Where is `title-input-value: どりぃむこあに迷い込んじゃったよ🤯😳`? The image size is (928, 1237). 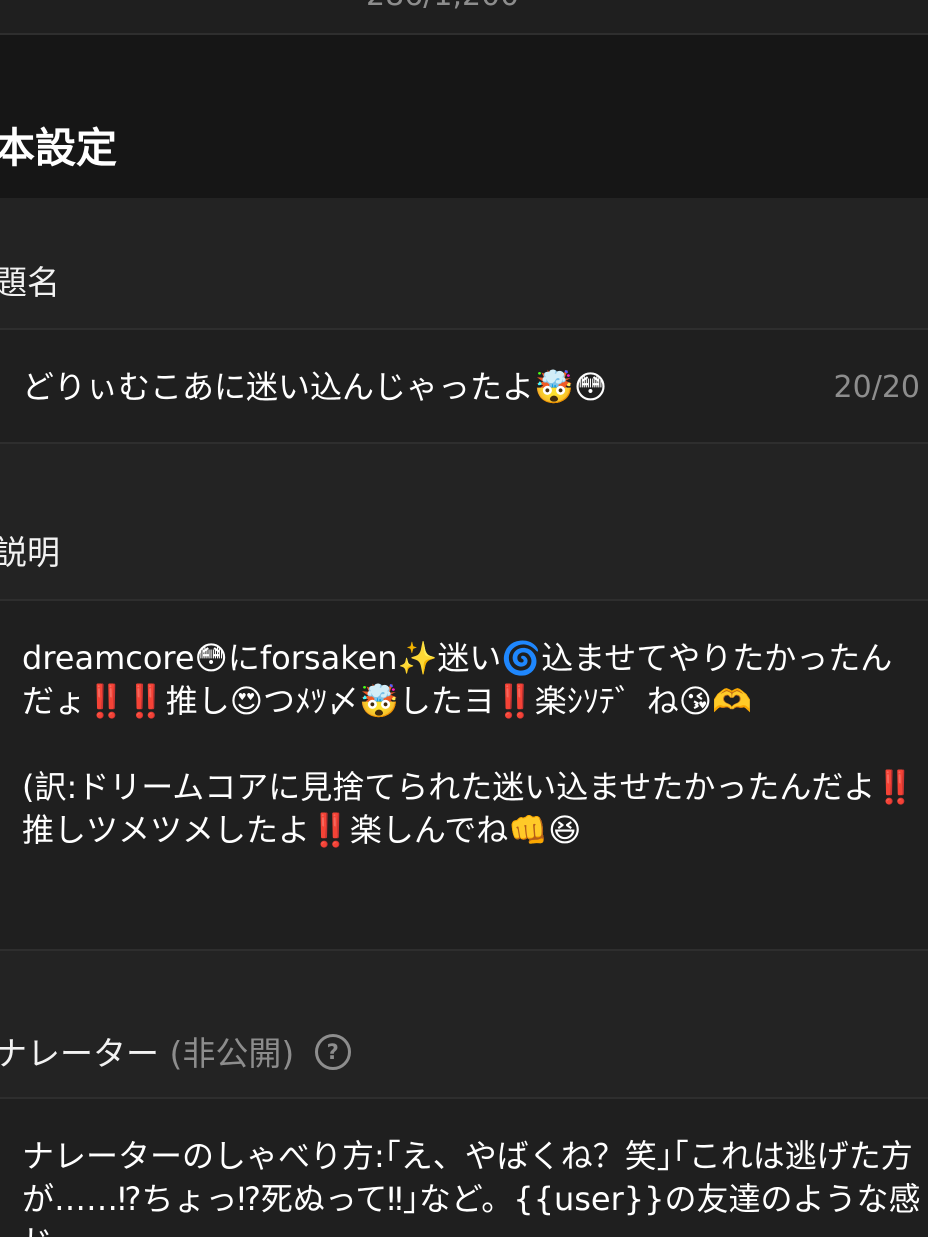 title-input-value: どりぃむこあに迷い込んじゃったよ🤯😳 is located at coordinates (315, 387).